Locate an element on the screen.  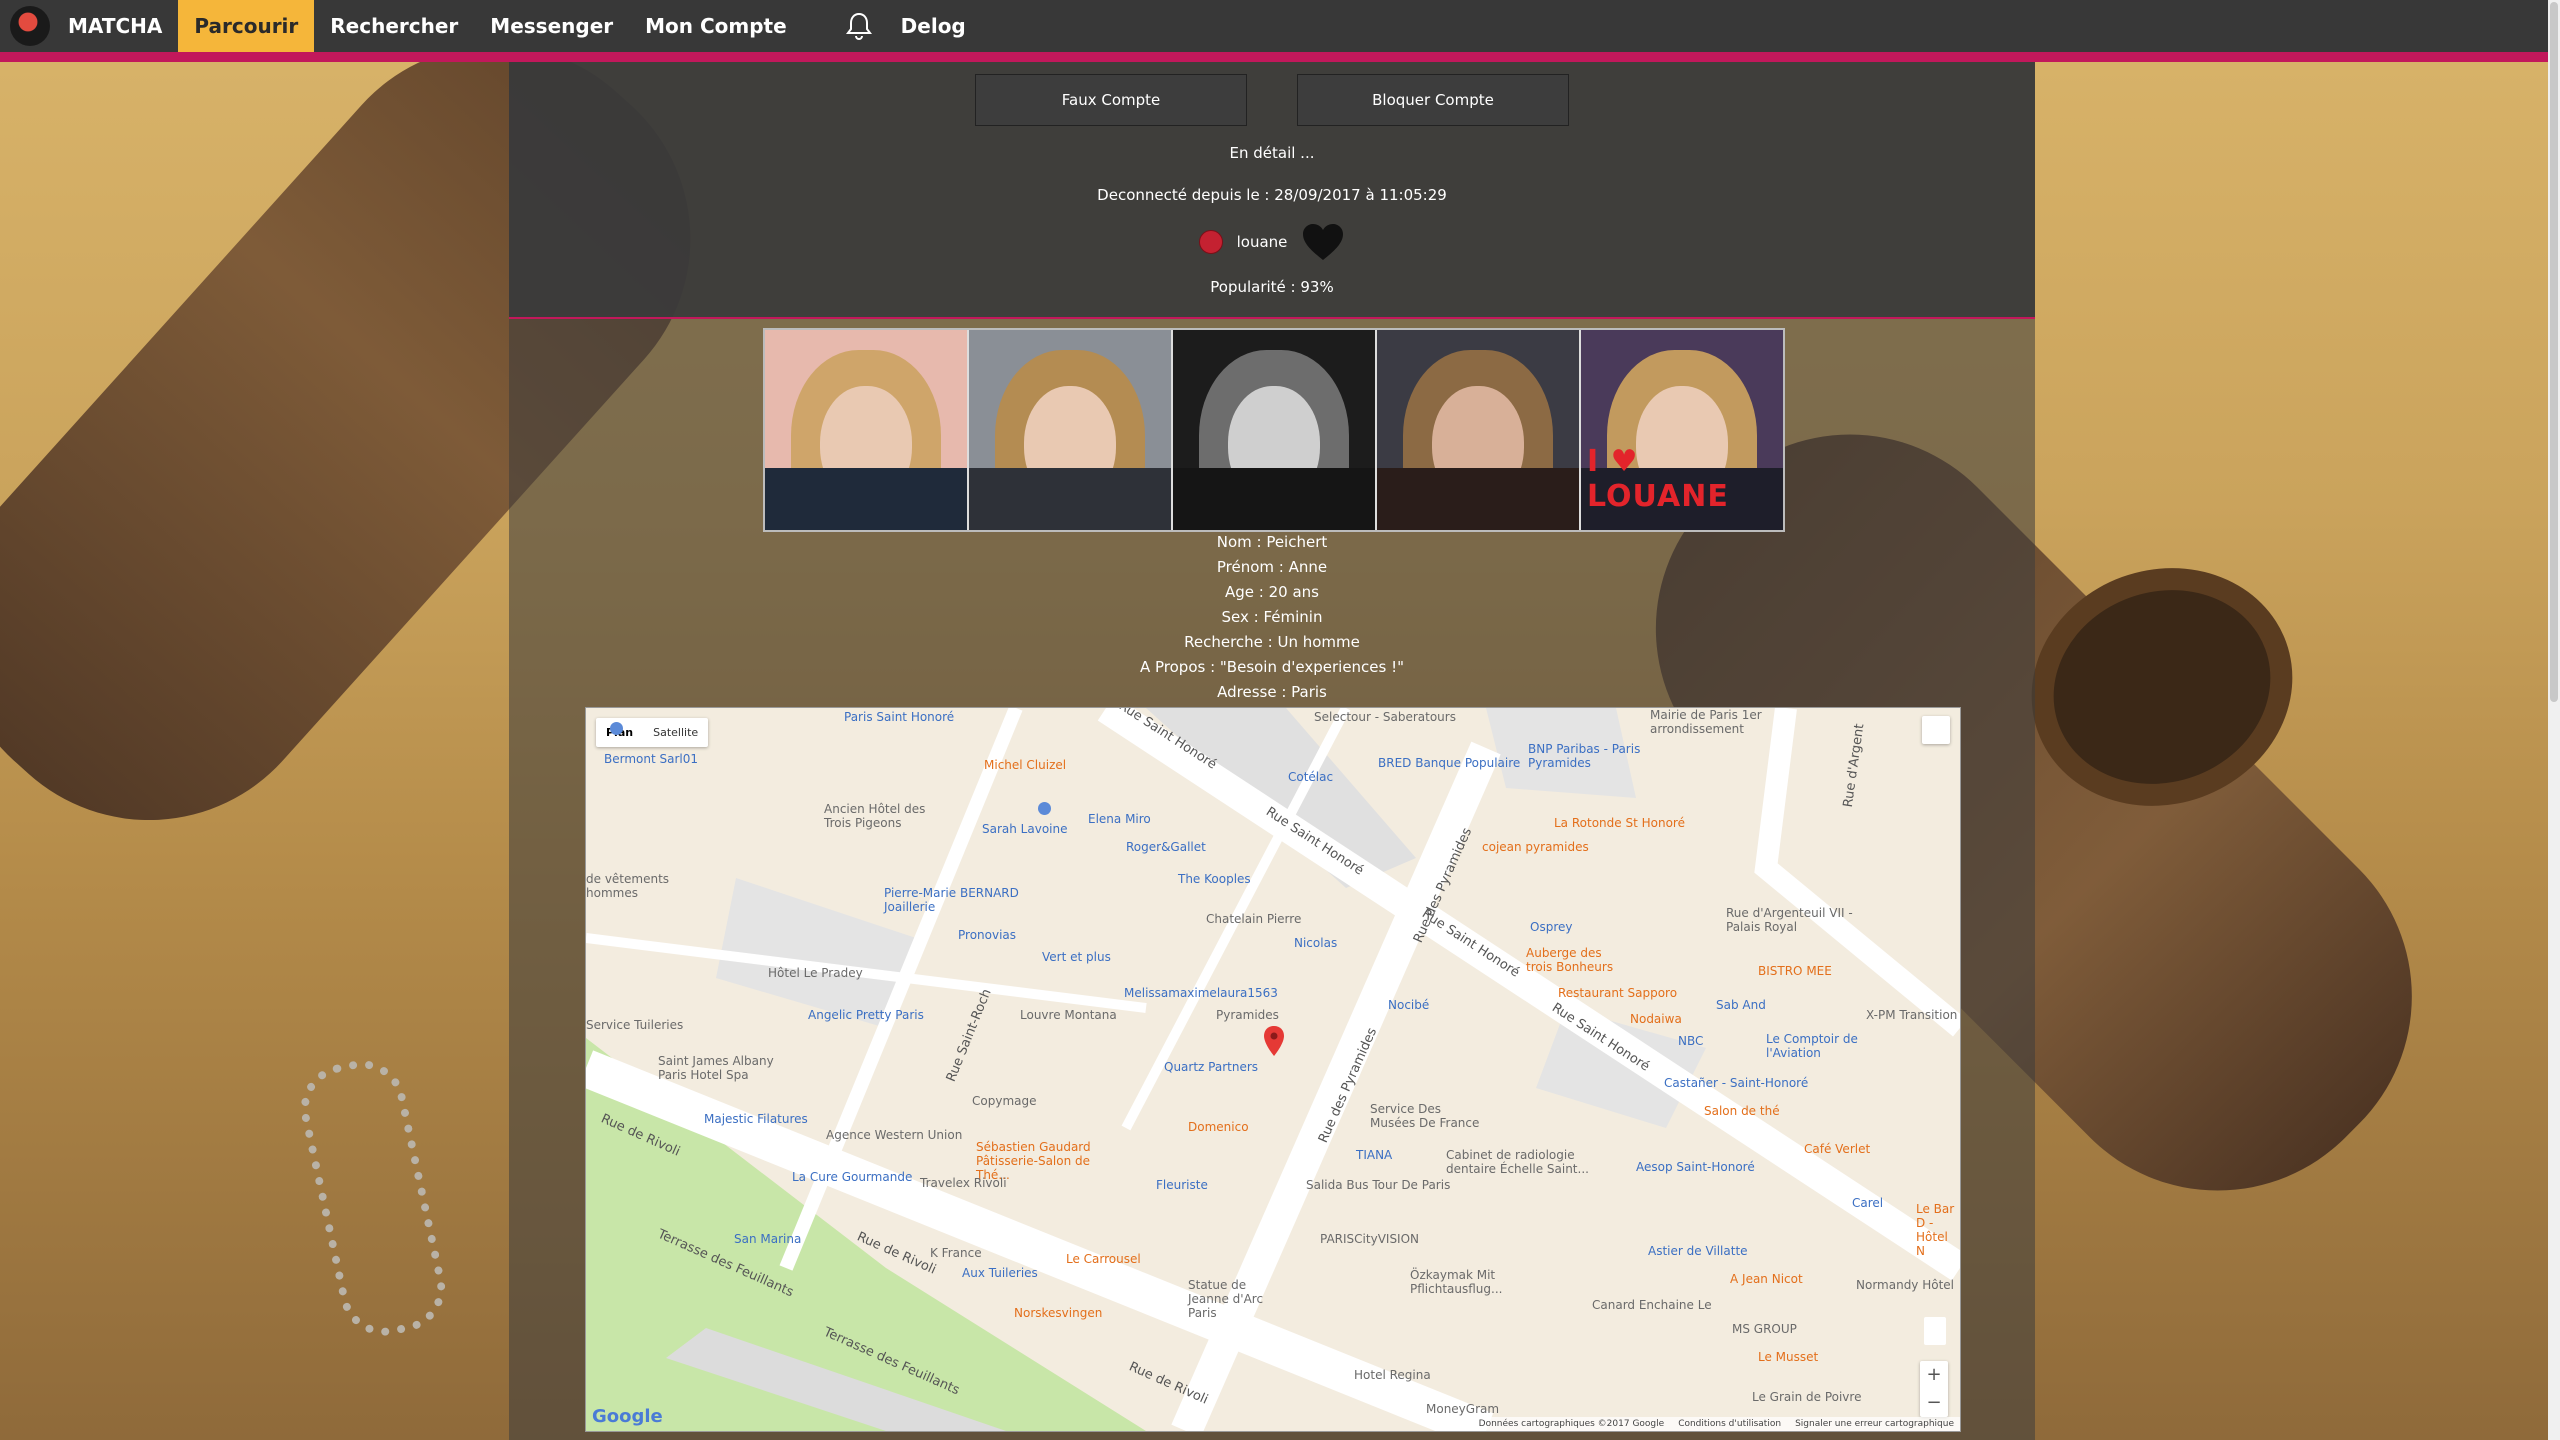
map-place: Canard Enchaine Le is located at coordinates (1652, 1305).